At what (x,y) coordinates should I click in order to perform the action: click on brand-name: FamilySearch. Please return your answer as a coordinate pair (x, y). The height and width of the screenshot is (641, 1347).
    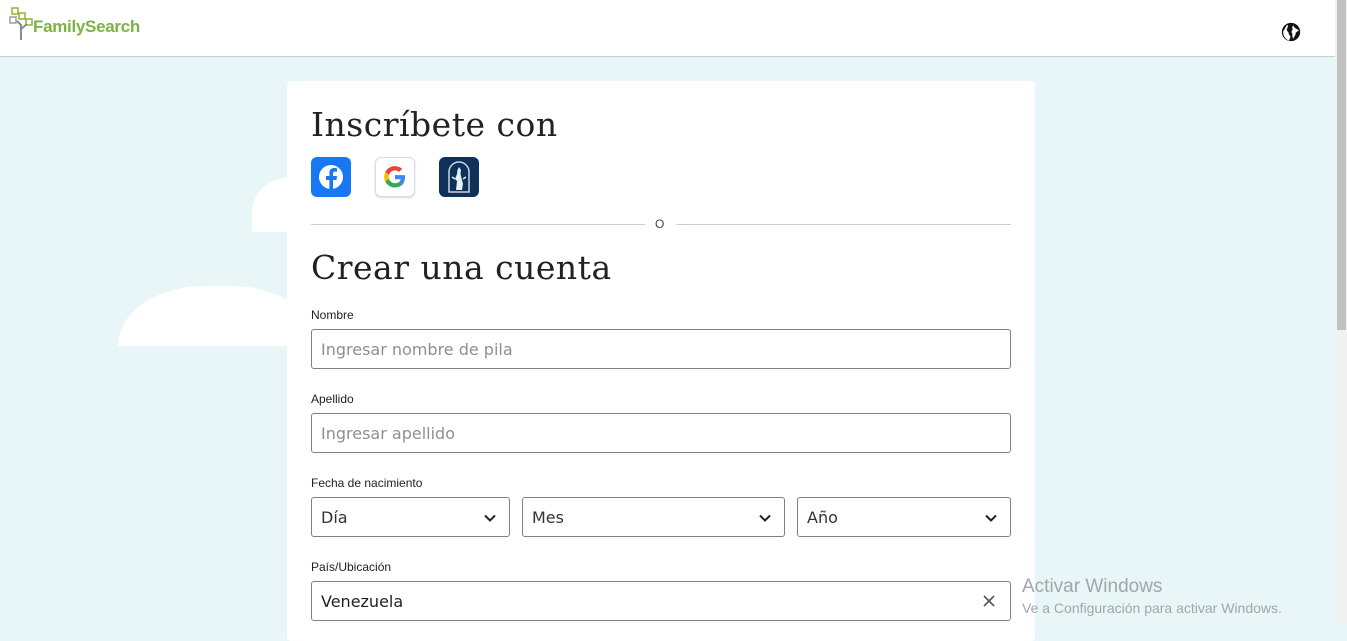
    Looking at the image, I should click on (86, 26).